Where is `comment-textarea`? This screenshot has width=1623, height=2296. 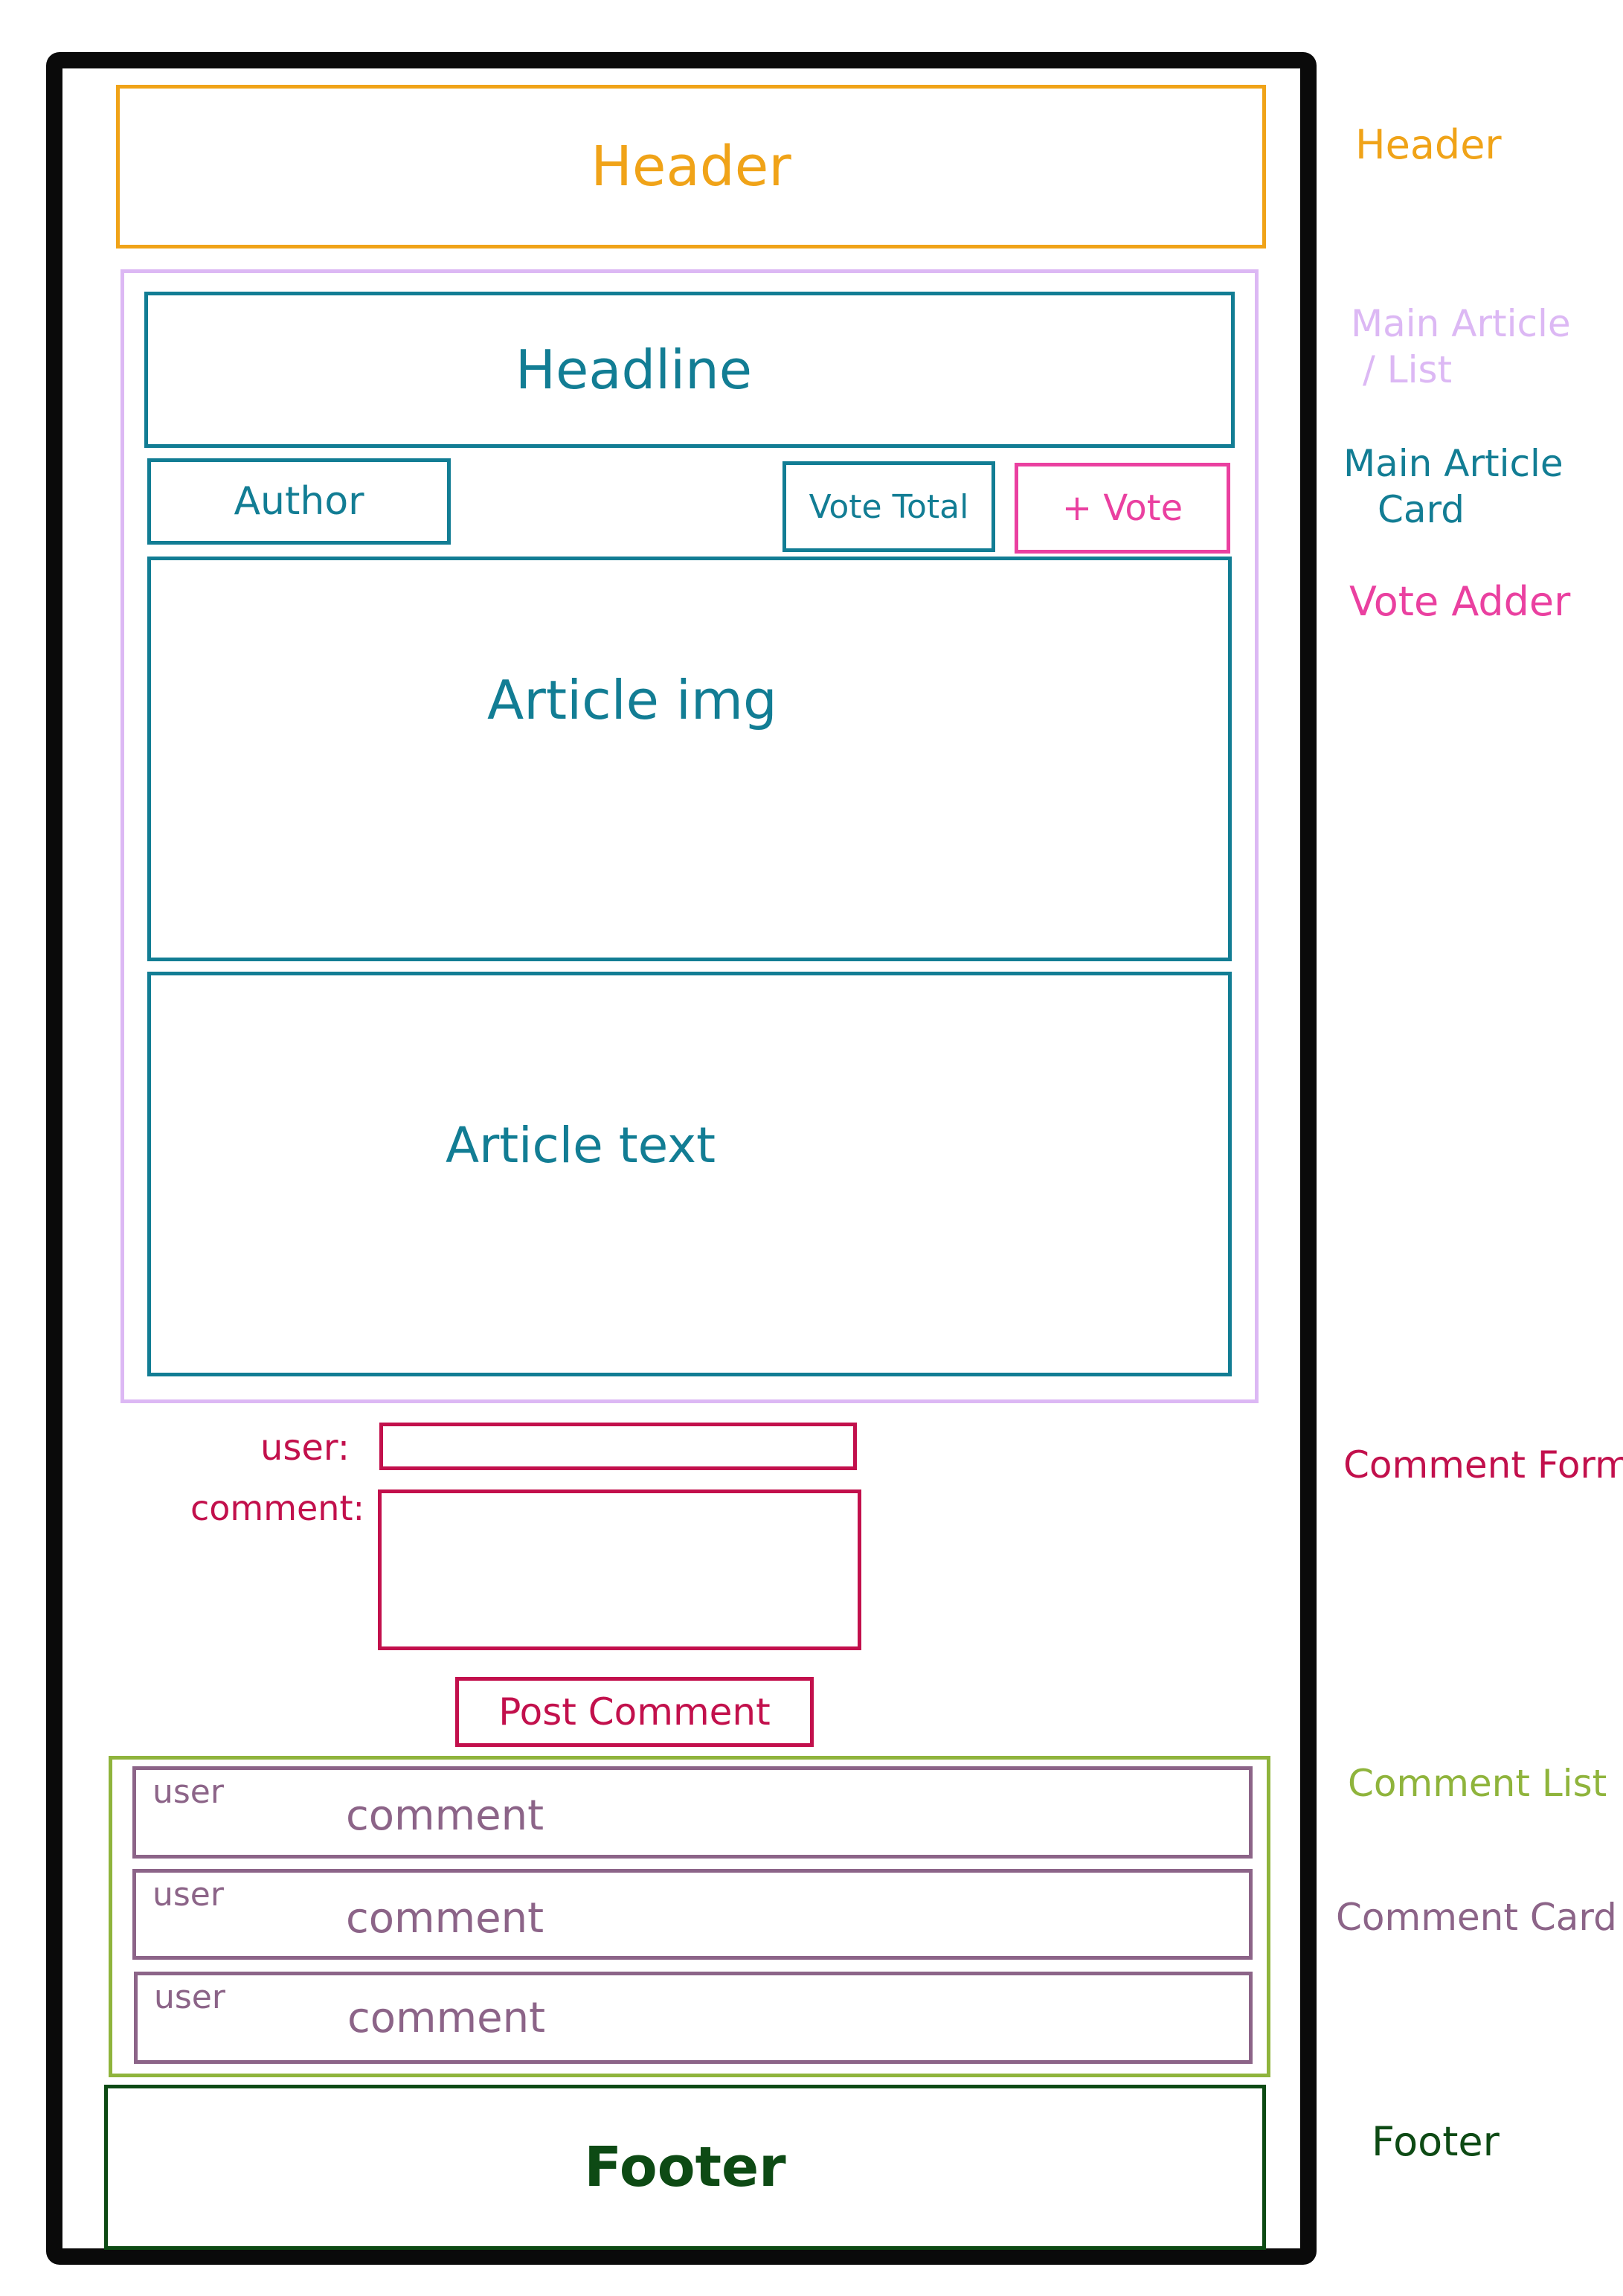 comment-textarea is located at coordinates (619, 1569).